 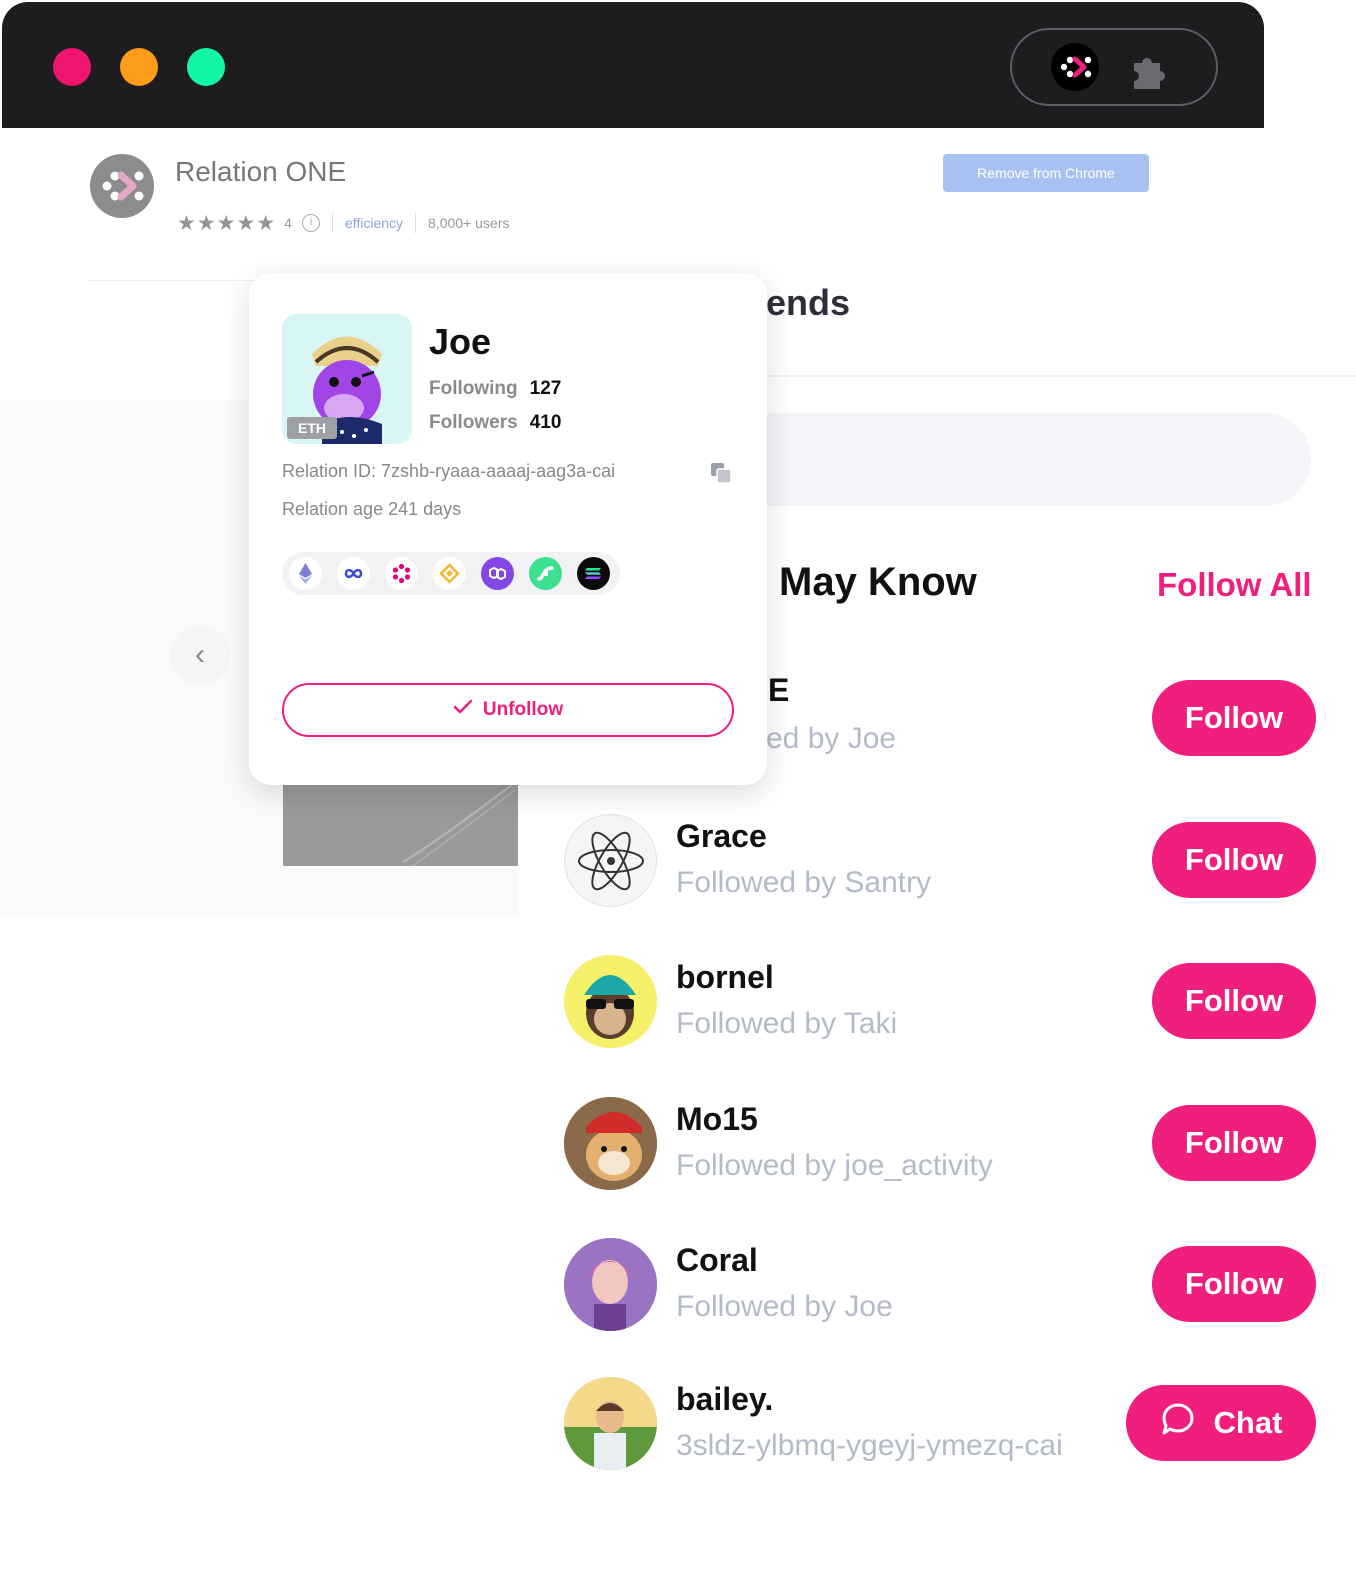 What do you see at coordinates (779, 690) in the screenshot?
I see `person-name: E` at bounding box center [779, 690].